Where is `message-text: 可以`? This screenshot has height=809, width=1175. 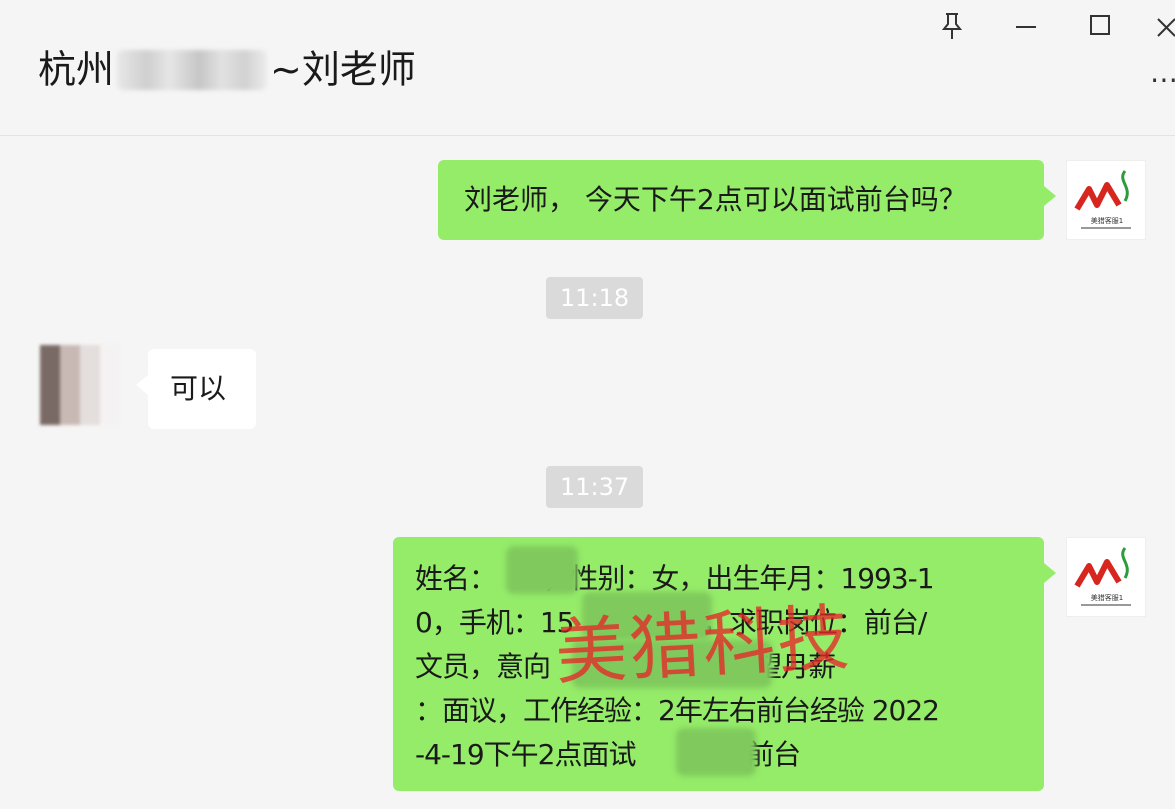
message-text: 可以 is located at coordinates (198, 388).